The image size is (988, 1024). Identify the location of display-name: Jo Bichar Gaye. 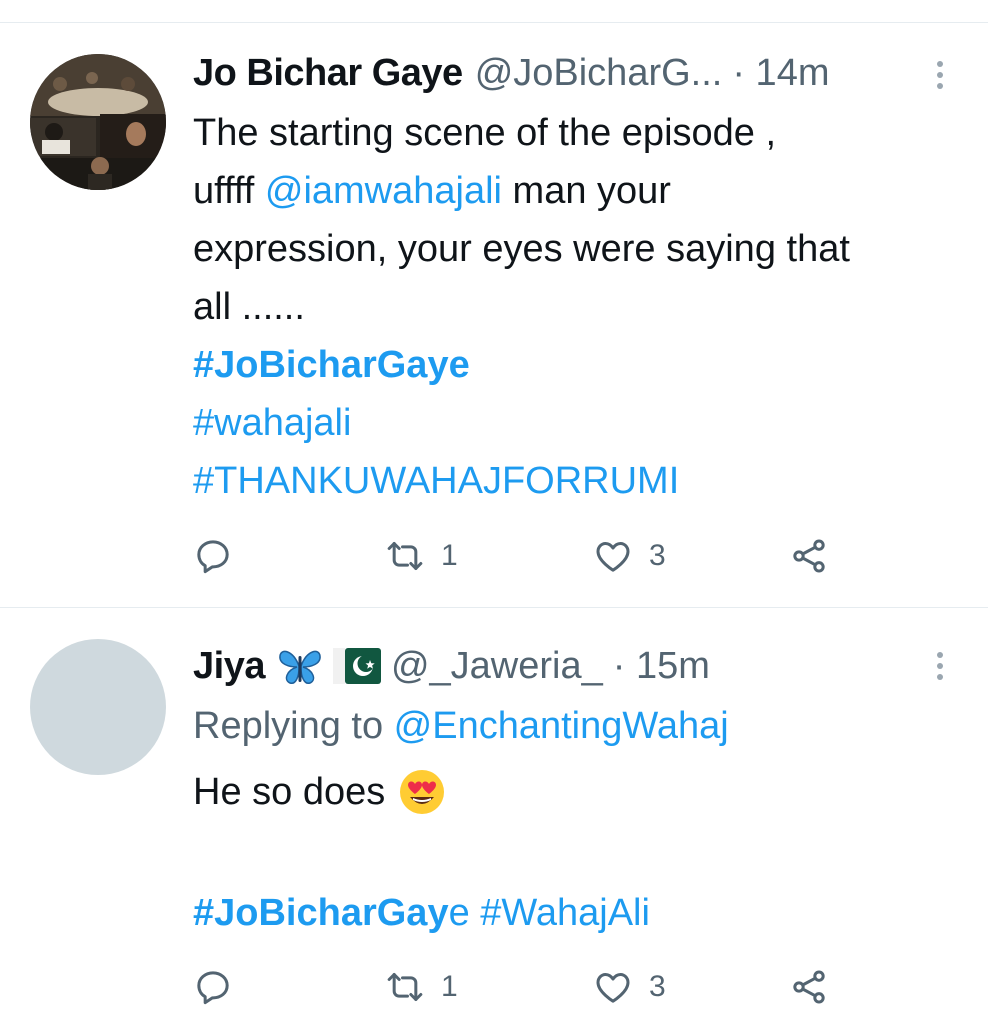
(328, 73).